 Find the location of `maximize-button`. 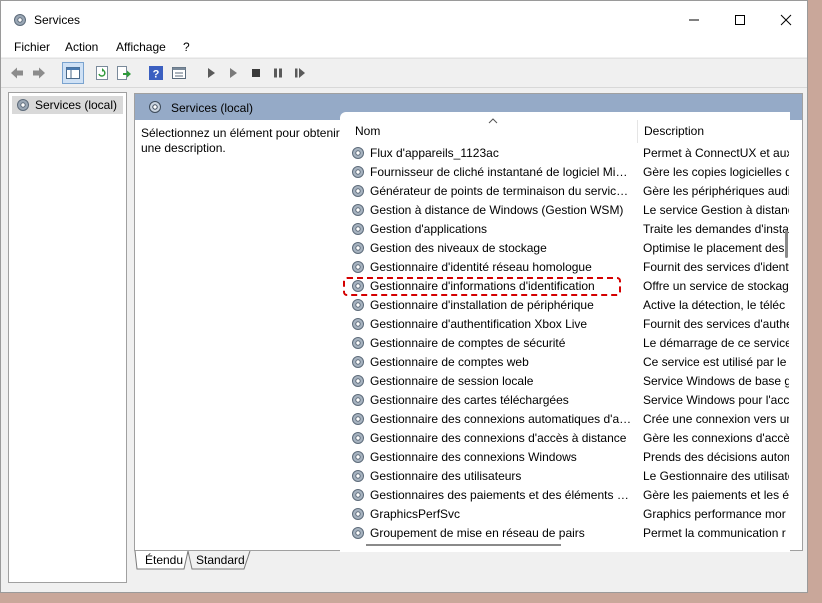

maximize-button is located at coordinates (740, 20).